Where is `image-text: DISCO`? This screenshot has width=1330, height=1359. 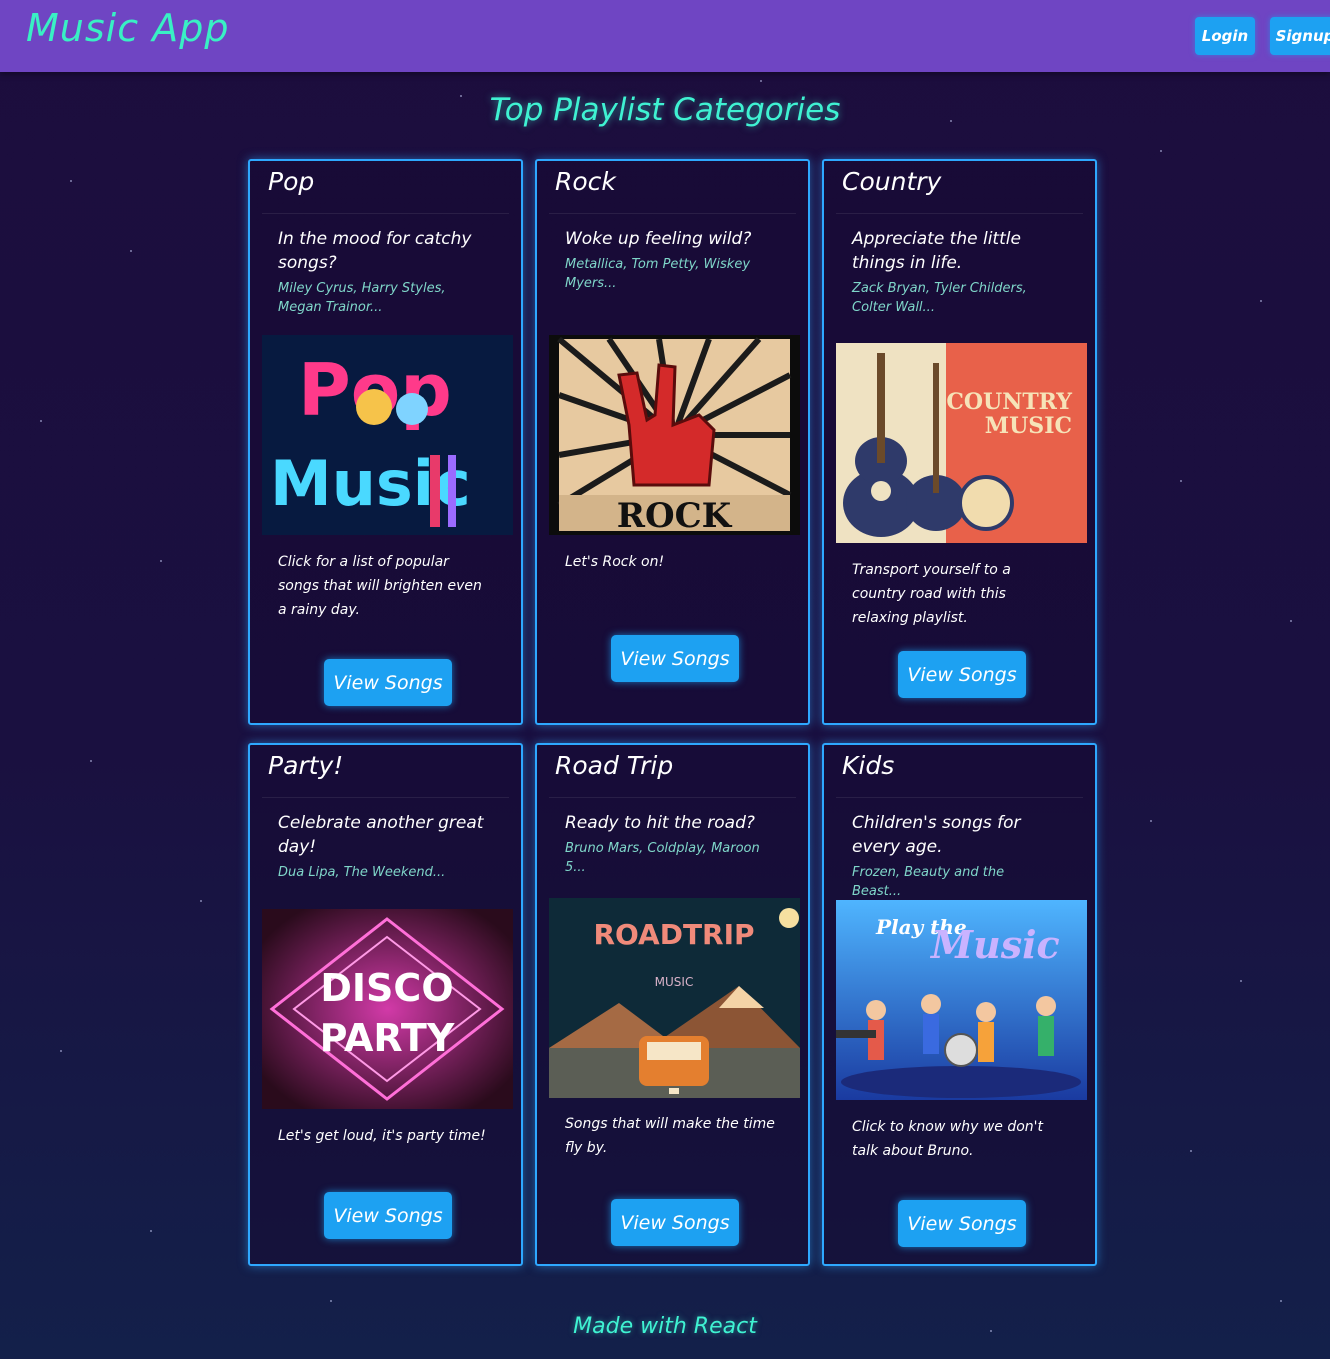 image-text: DISCO is located at coordinates (386, 988).